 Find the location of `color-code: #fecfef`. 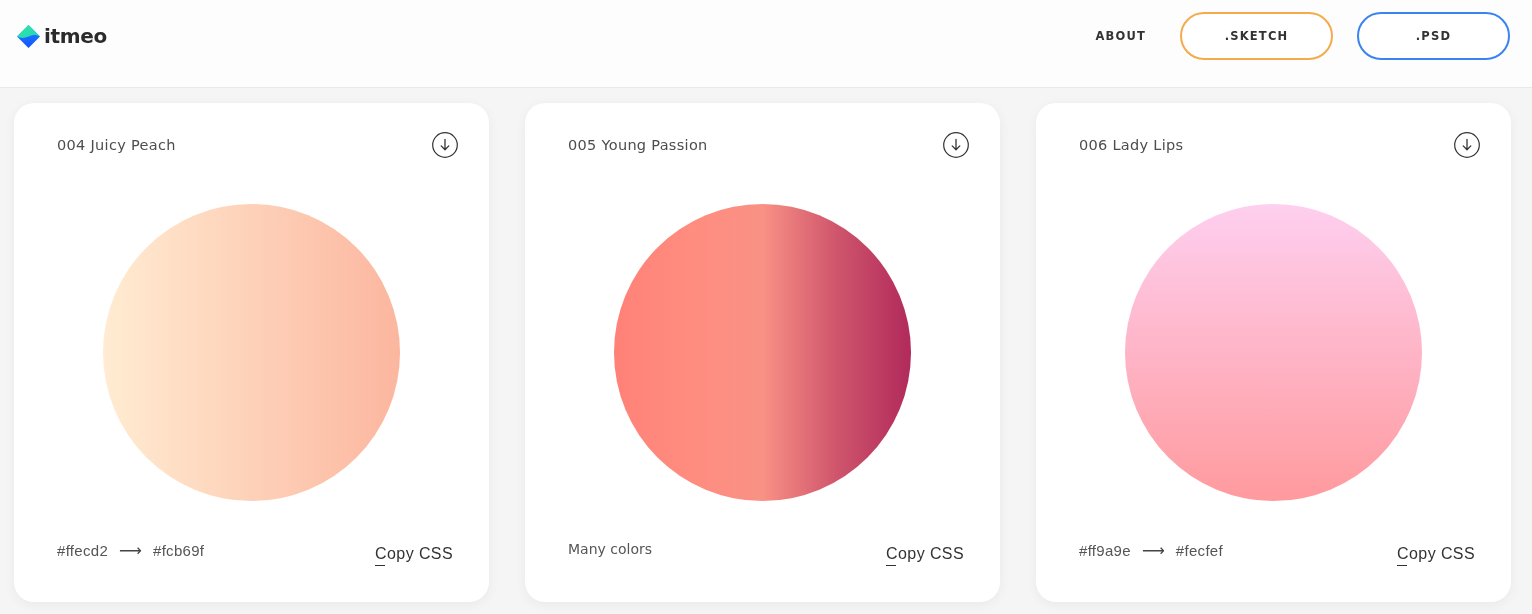

color-code: #fecfef is located at coordinates (1199, 550).